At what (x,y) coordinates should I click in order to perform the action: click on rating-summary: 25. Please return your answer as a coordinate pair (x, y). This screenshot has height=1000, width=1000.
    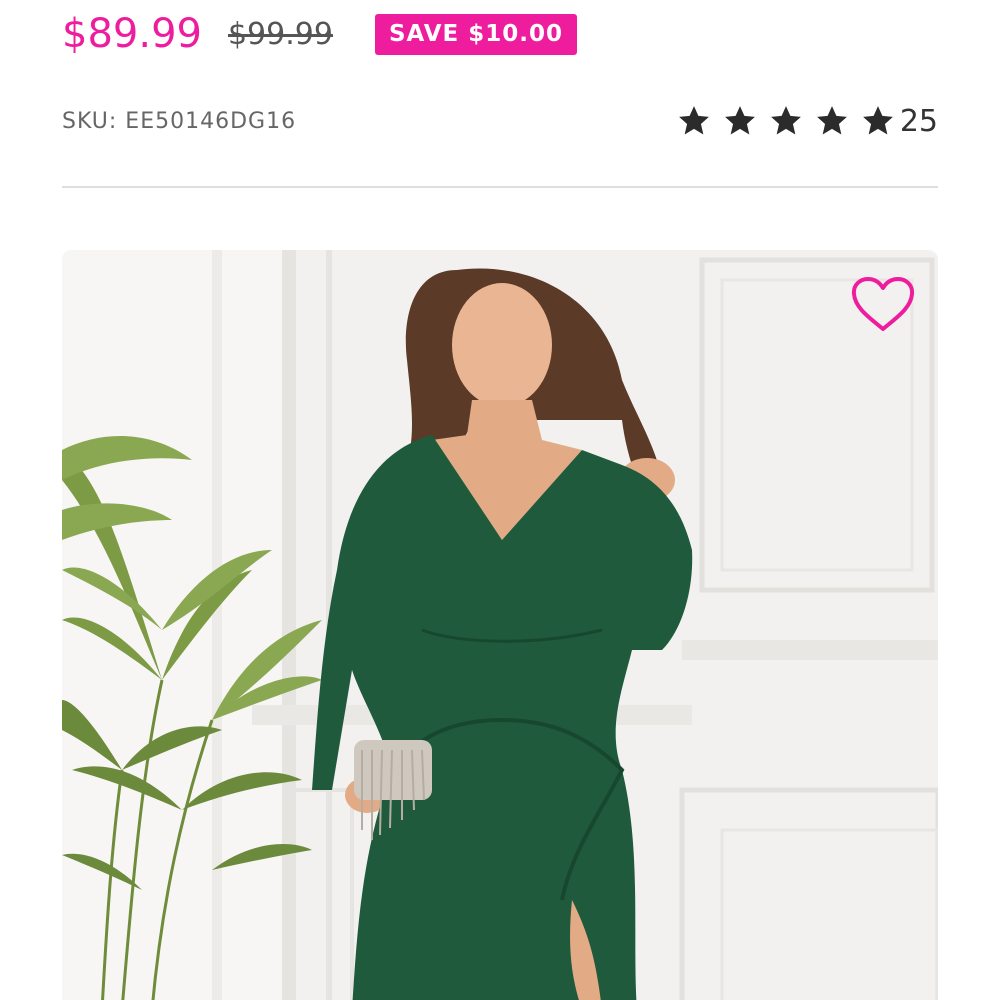
    Looking at the image, I should click on (802, 121).